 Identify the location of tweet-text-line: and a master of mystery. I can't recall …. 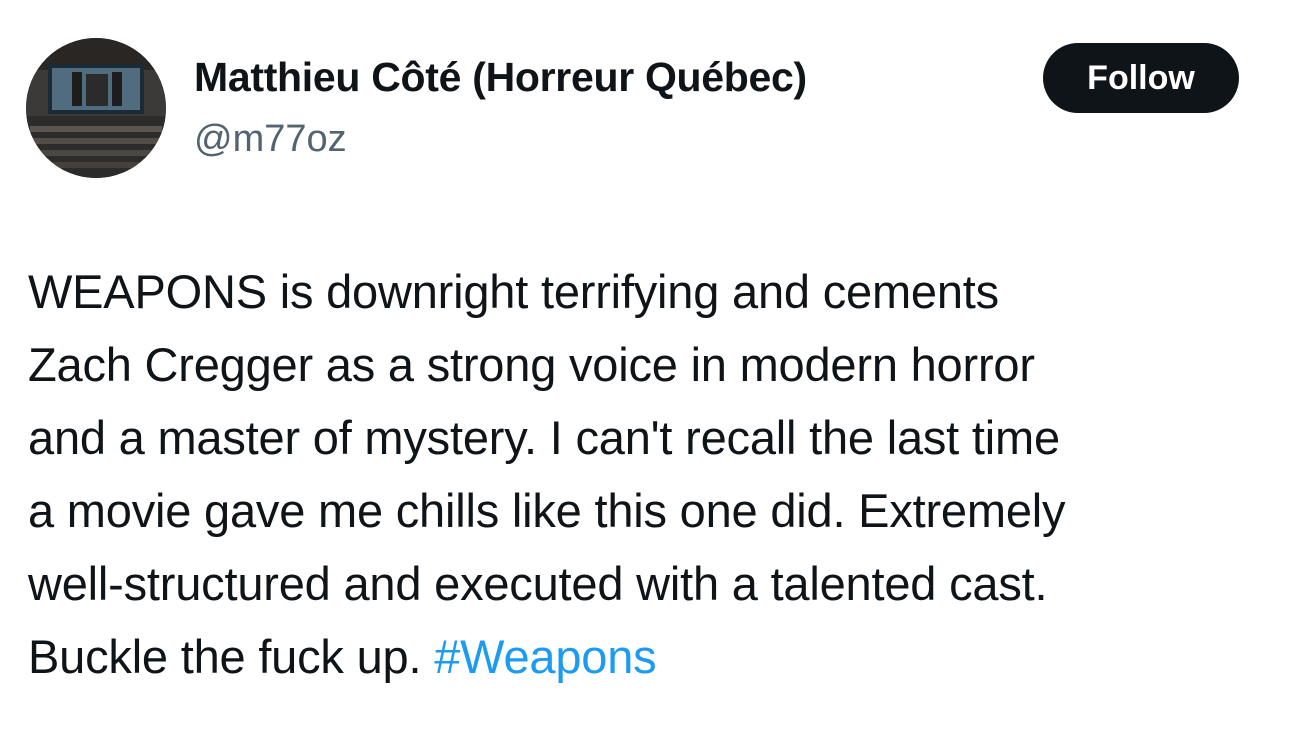
(544, 437).